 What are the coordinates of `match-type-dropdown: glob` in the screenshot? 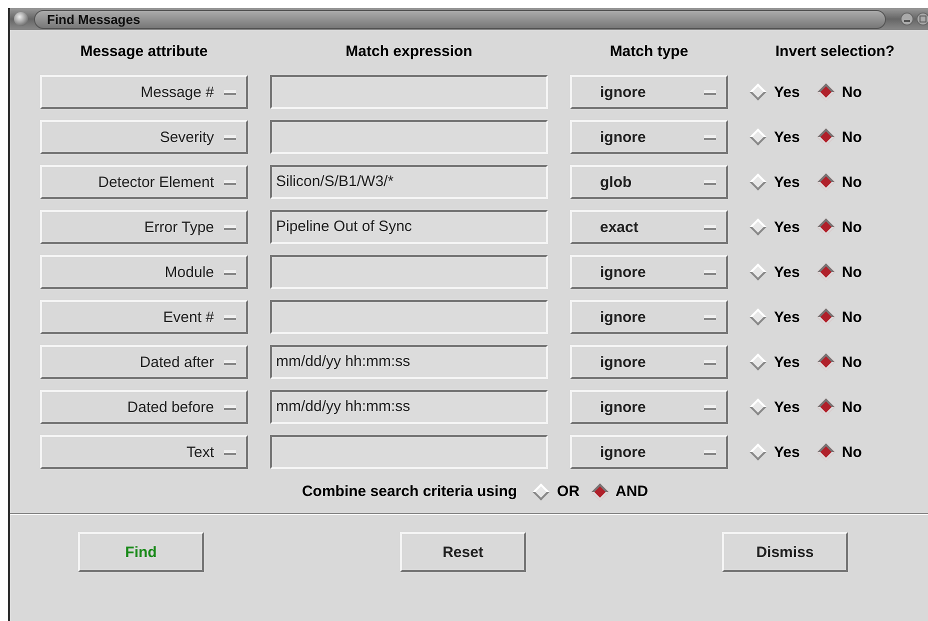 It's located at (649, 182).